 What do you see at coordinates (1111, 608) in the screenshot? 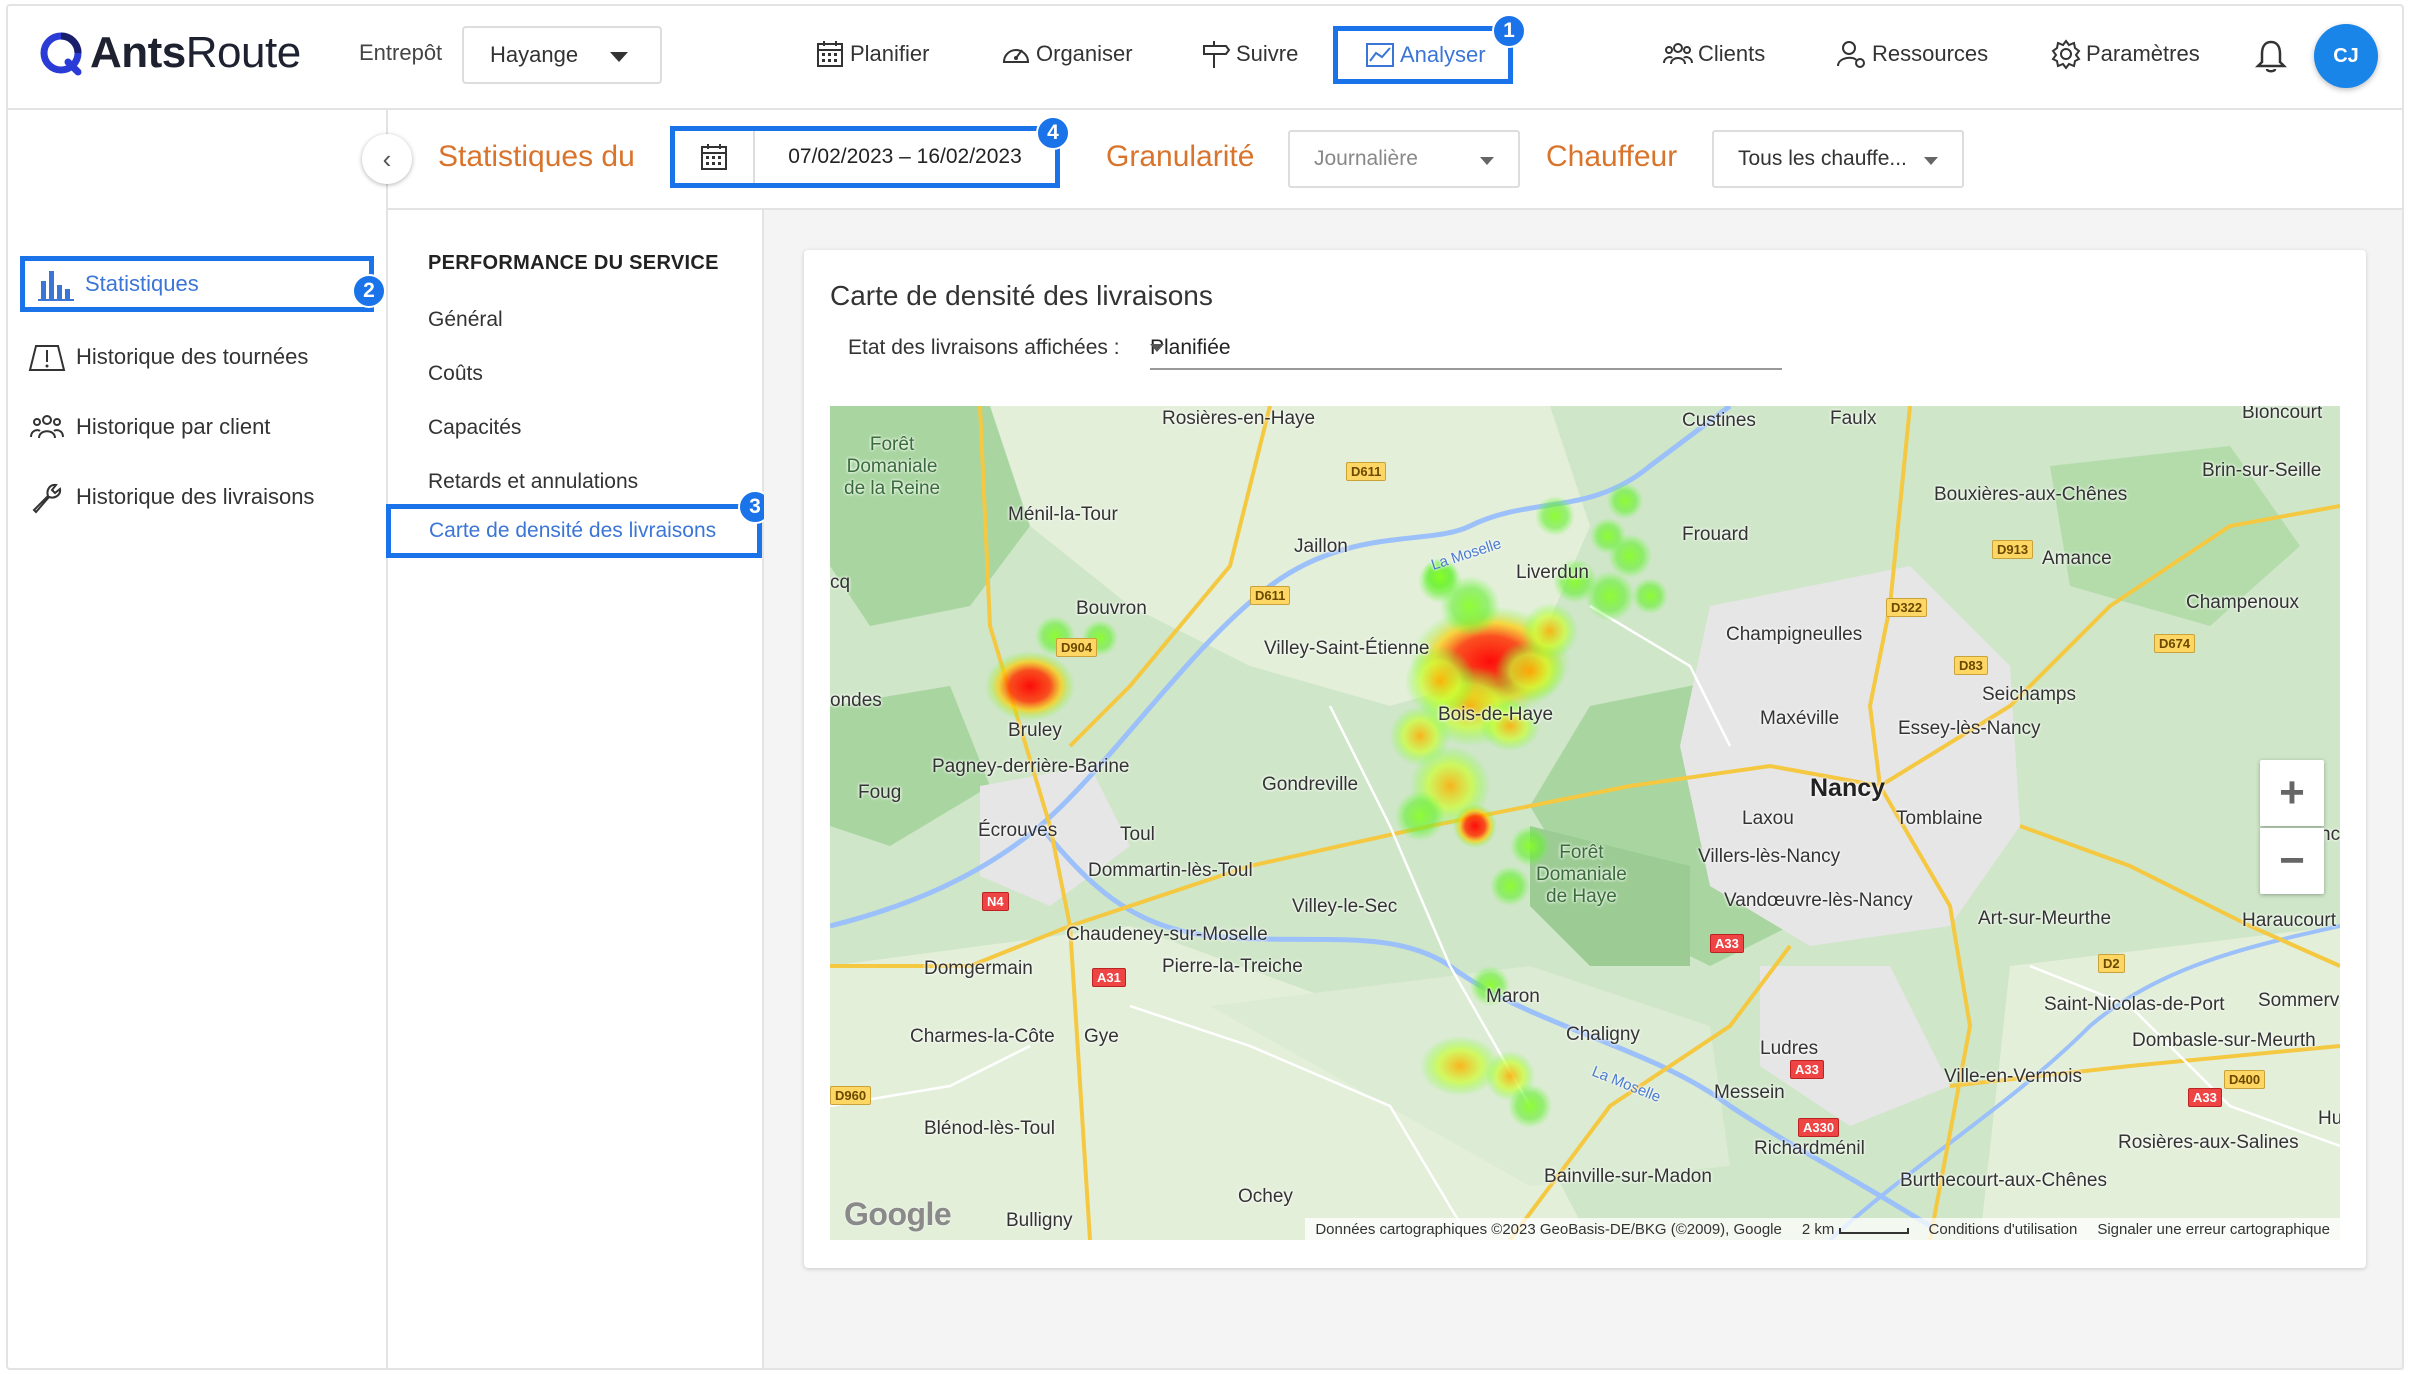
I see `map-label: Bouvron` at bounding box center [1111, 608].